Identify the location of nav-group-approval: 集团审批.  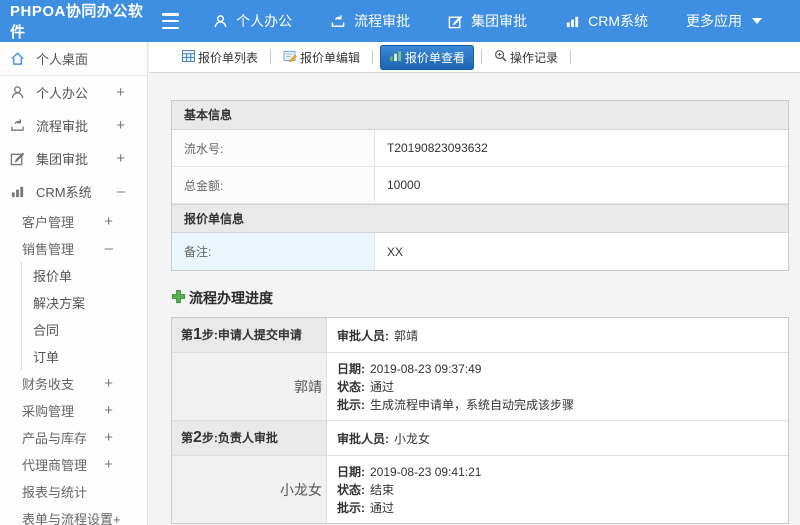
(487, 21).